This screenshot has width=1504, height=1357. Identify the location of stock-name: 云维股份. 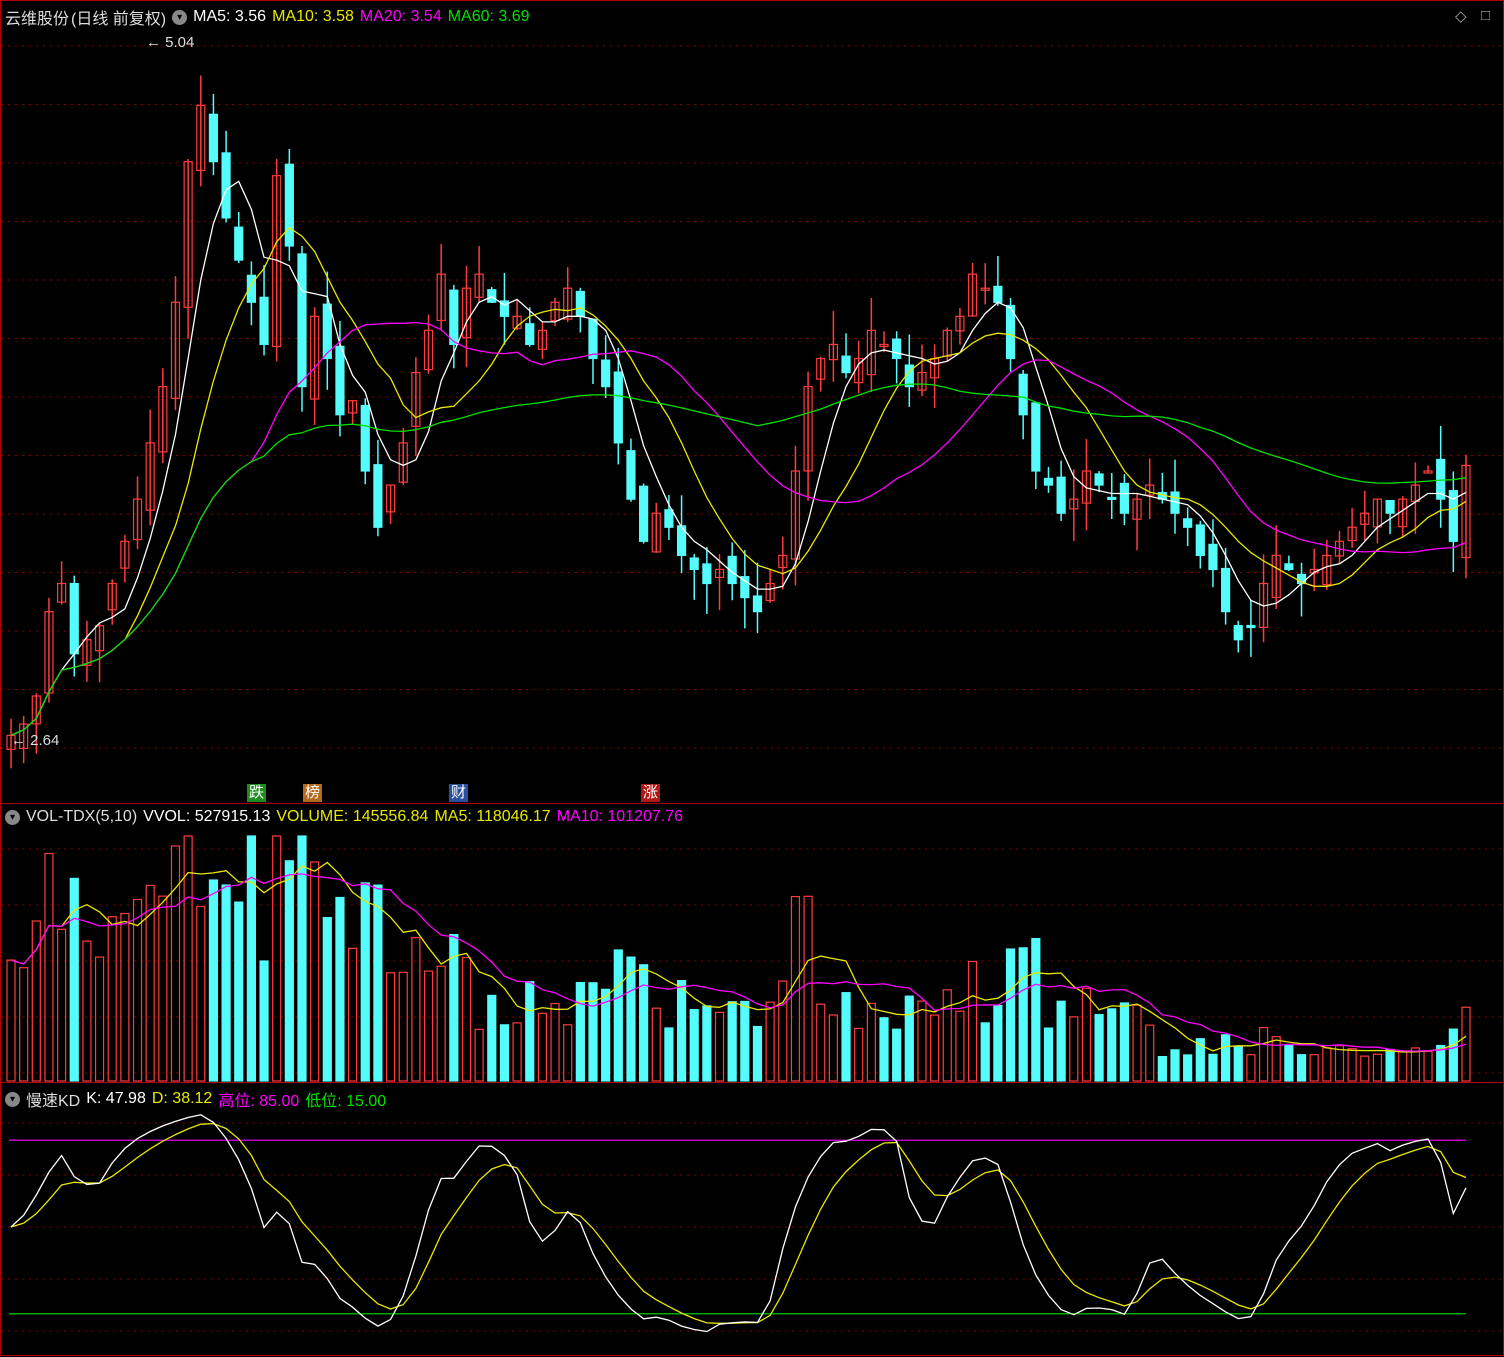
(37, 19).